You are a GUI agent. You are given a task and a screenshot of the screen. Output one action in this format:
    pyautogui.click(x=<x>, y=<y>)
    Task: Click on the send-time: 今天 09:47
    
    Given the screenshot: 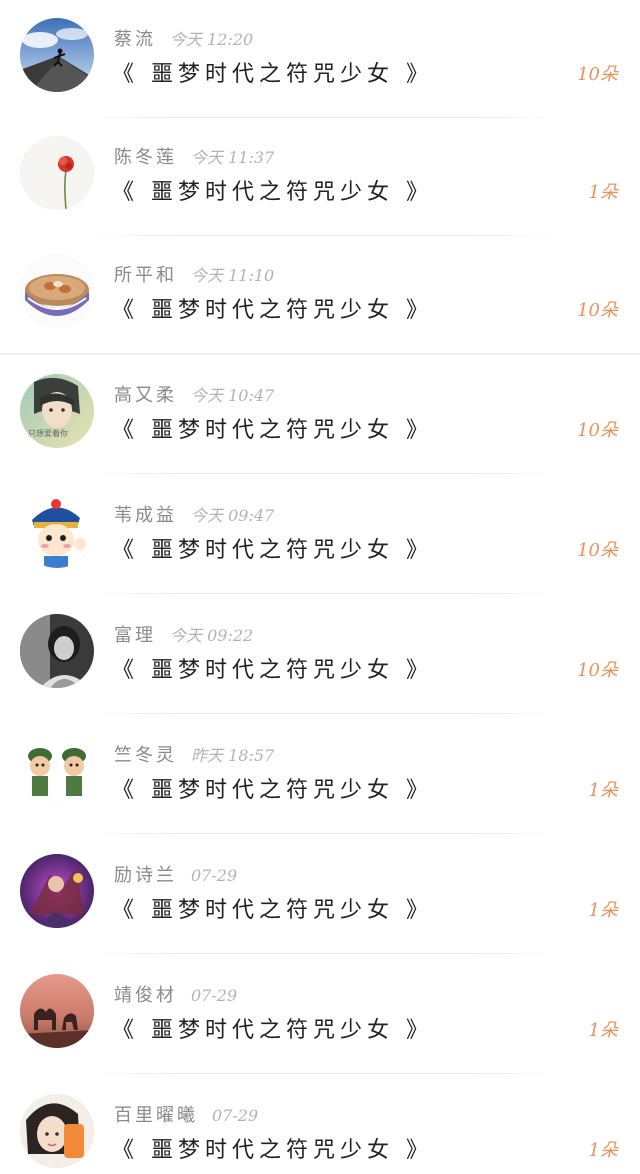 What is the action you would take?
    pyautogui.click(x=233, y=515)
    